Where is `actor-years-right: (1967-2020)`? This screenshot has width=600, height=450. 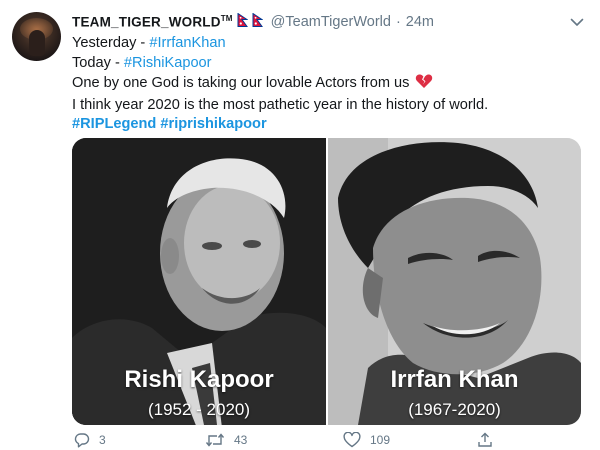
actor-years-right: (1967-2020) is located at coordinates (454, 409).